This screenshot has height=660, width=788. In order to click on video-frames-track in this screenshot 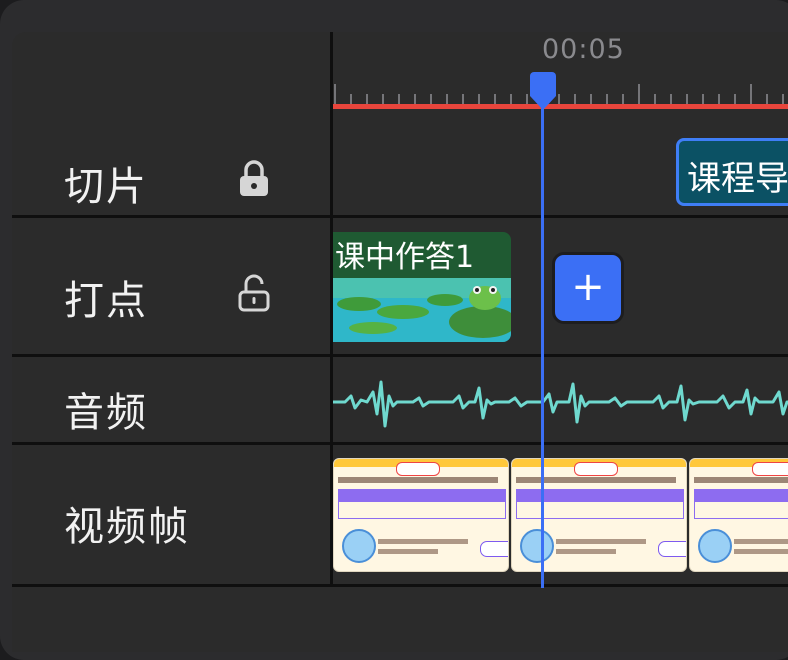, I will do `click(560, 515)`.